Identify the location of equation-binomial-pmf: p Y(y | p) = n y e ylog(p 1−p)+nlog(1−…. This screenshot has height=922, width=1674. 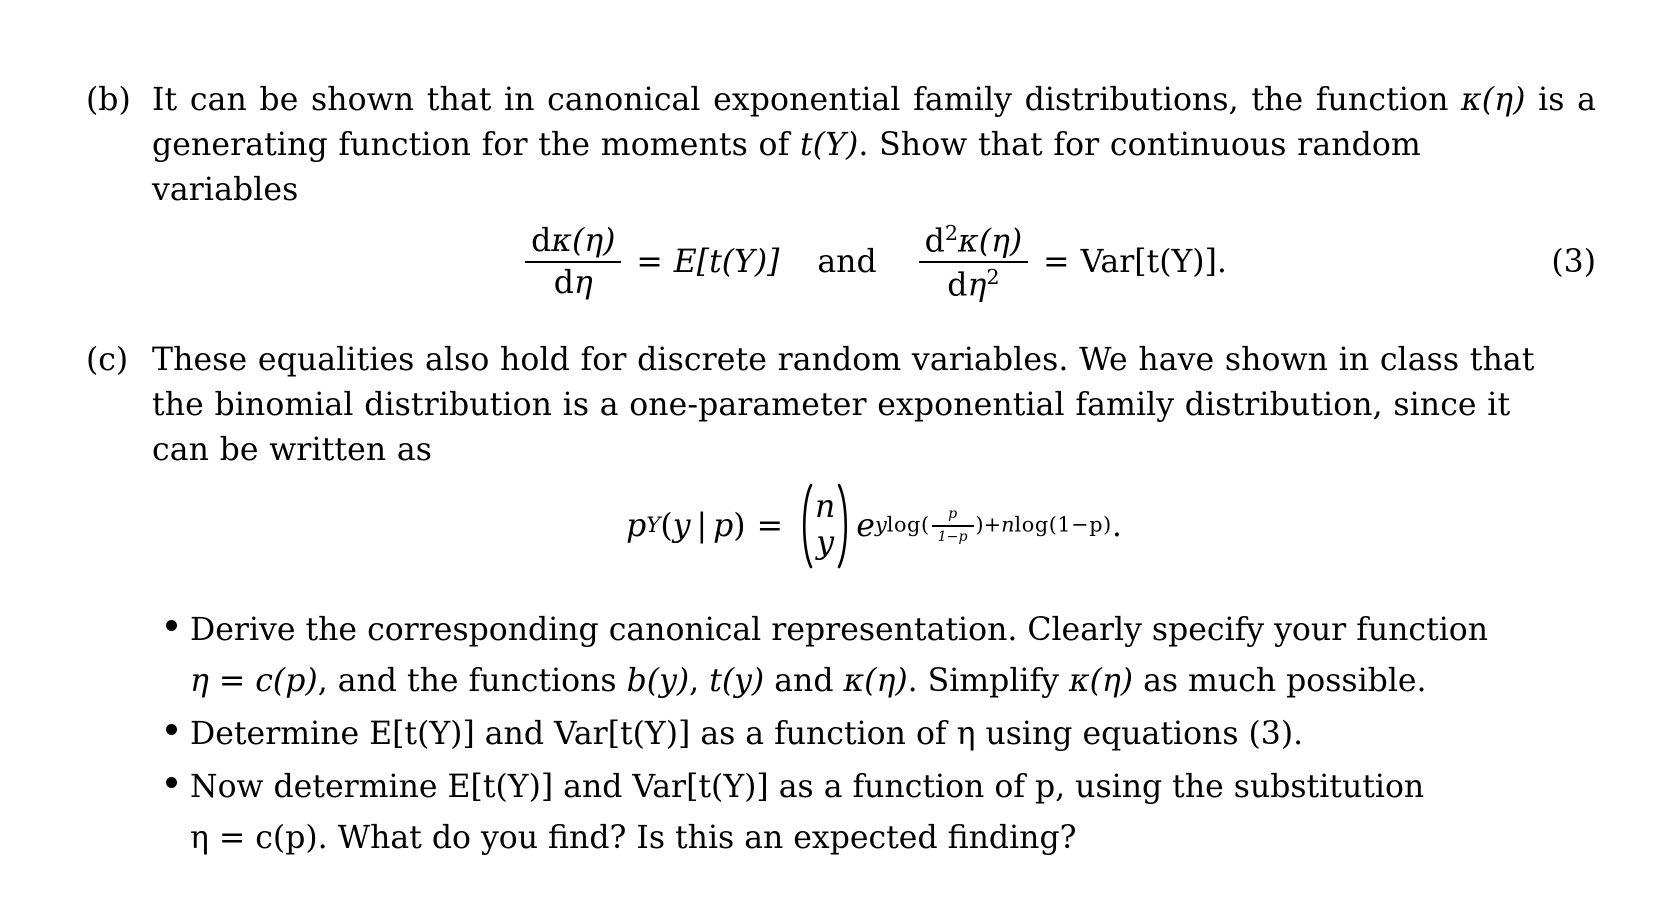
(874, 526).